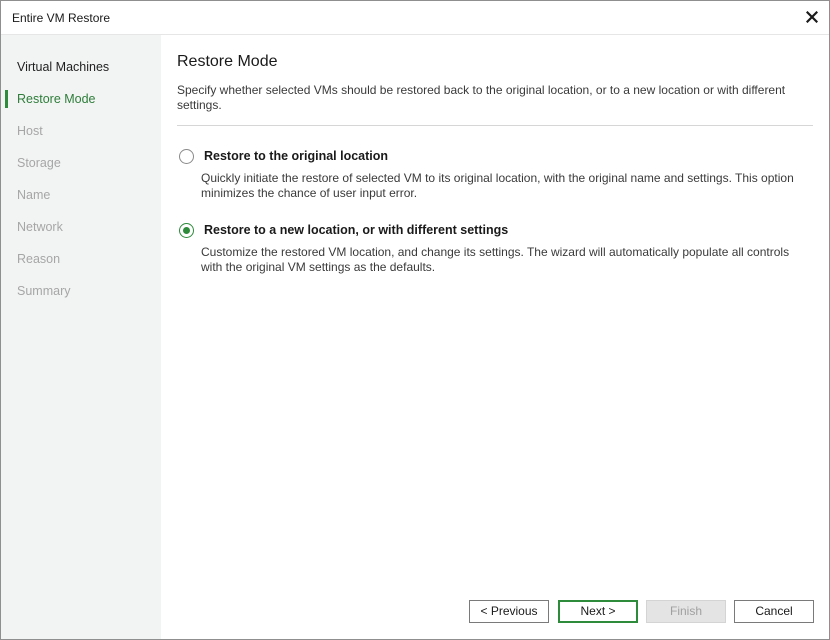  I want to click on step-summary: Summary, so click(81, 291).